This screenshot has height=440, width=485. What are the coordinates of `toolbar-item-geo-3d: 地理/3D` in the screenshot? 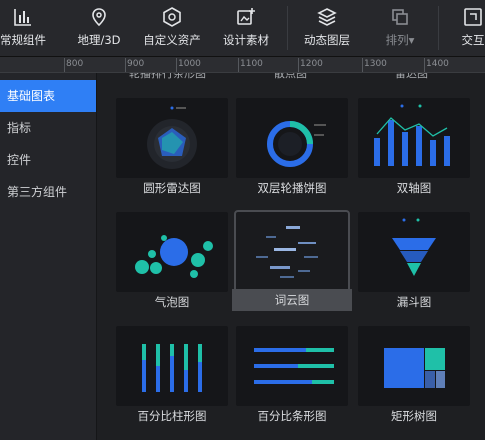 It's located at (99, 28).